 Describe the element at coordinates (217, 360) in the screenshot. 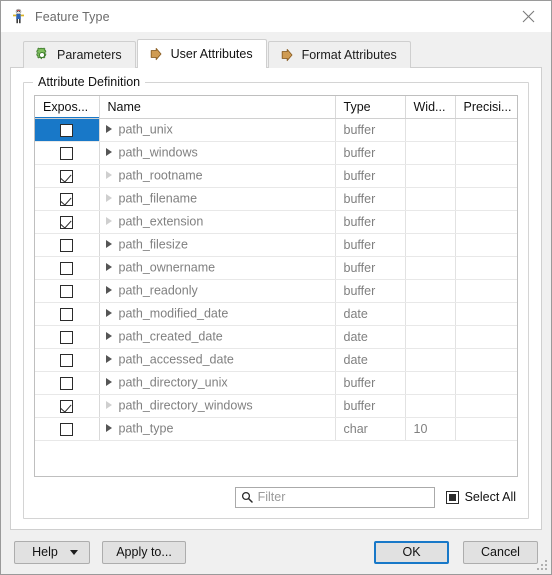

I see `cell-name: path_accessed_date` at that location.